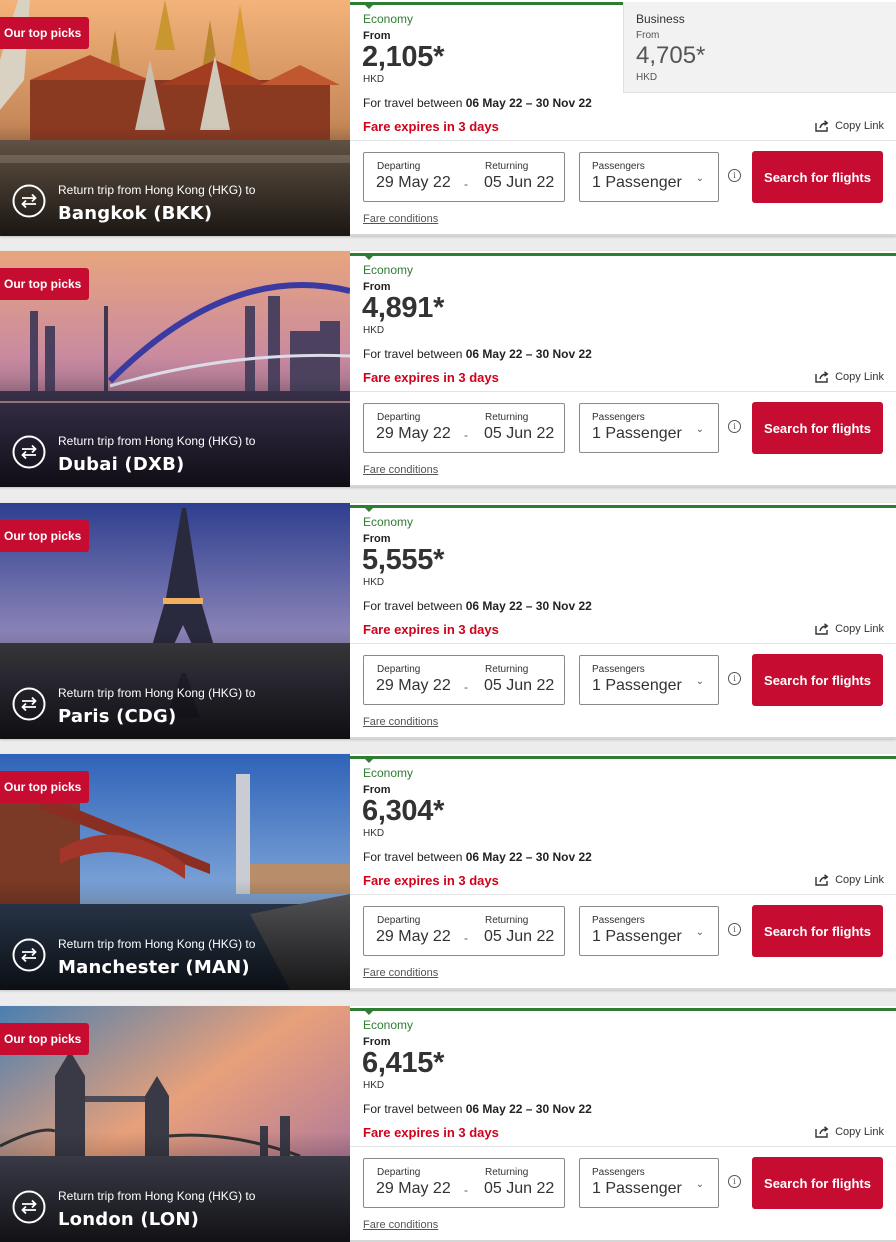 The width and height of the screenshot is (896, 1242). I want to click on destination-name: London (LON), so click(129, 1219).